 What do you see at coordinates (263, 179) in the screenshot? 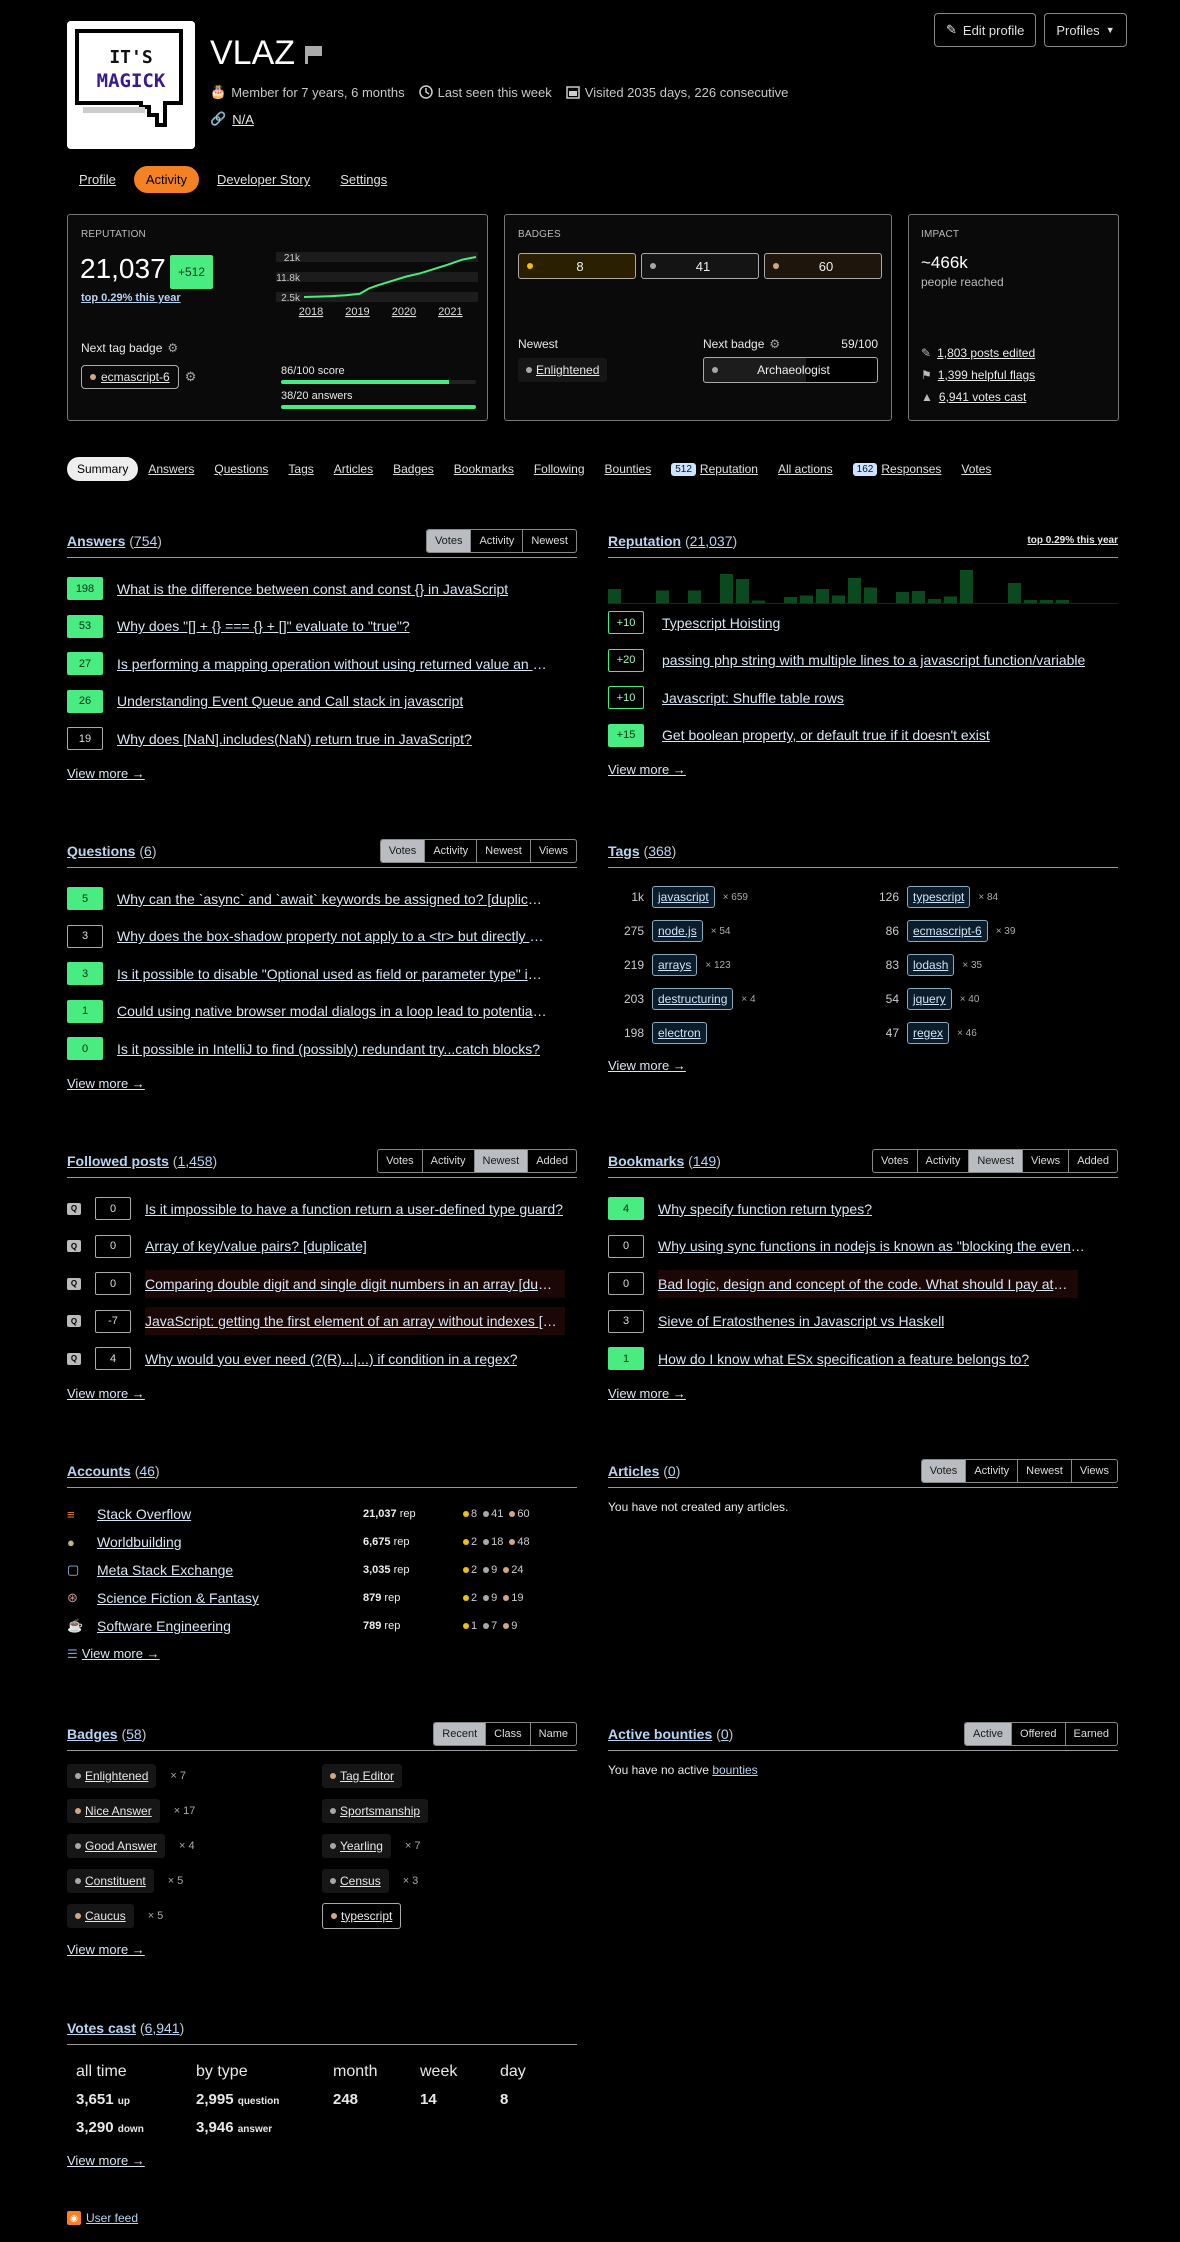
I see `tab-developer-story: Developer Story` at bounding box center [263, 179].